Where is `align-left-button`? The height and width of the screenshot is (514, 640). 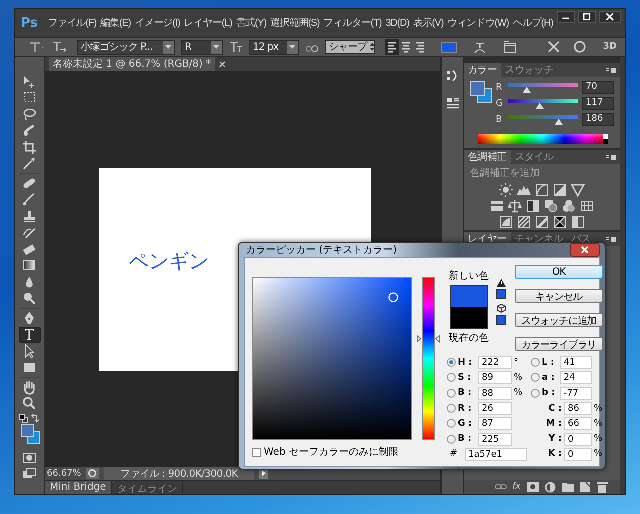
align-left-button is located at coordinates (392, 47).